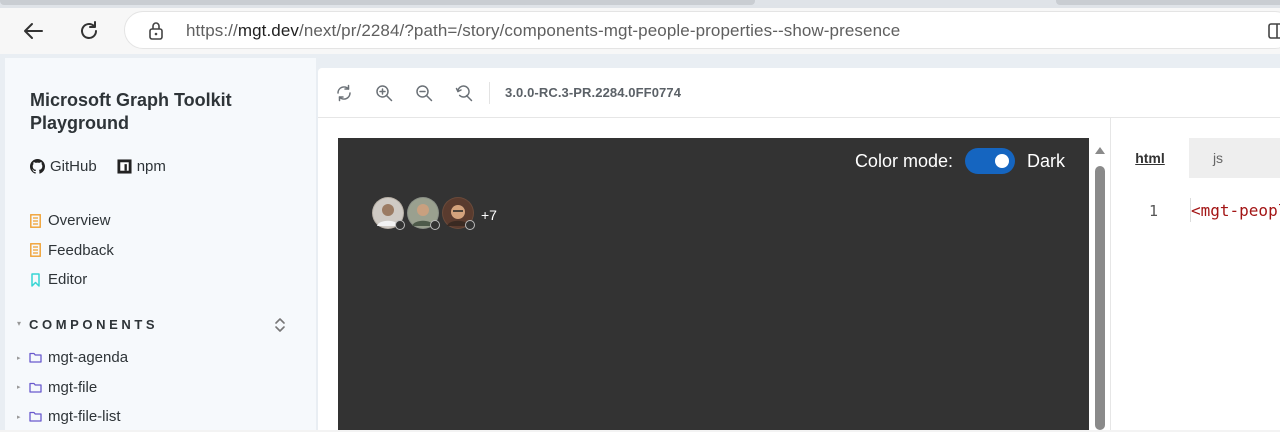  Describe the element at coordinates (1100, 150) in the screenshot. I see `scroll-up-icon` at that location.